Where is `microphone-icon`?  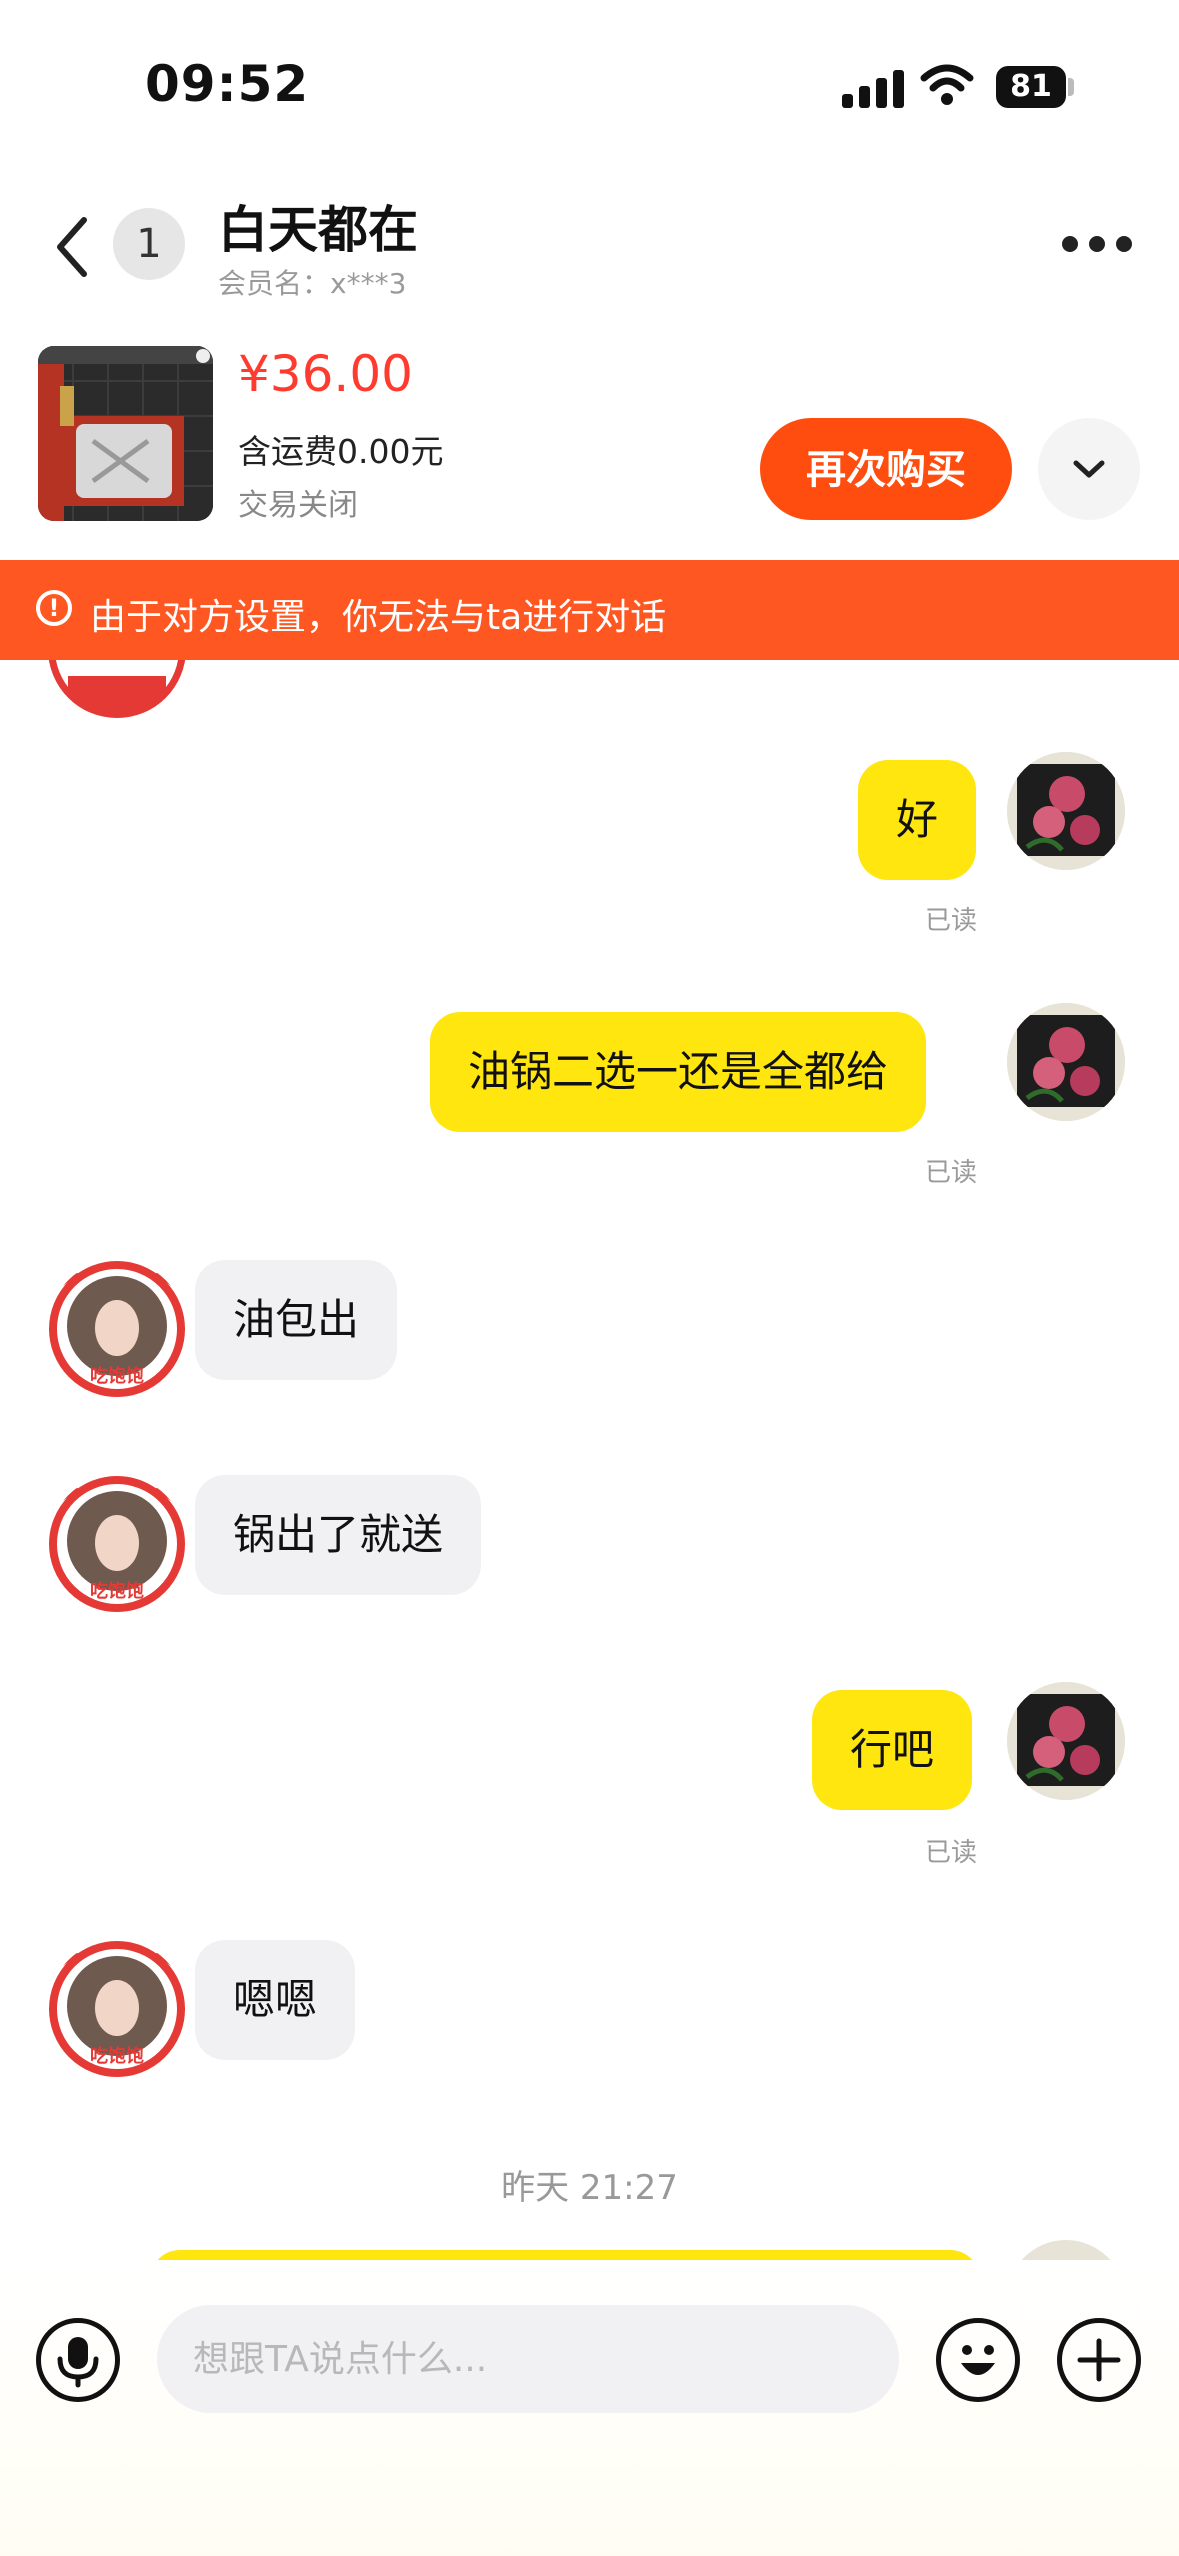
microphone-icon is located at coordinates (78, 2362).